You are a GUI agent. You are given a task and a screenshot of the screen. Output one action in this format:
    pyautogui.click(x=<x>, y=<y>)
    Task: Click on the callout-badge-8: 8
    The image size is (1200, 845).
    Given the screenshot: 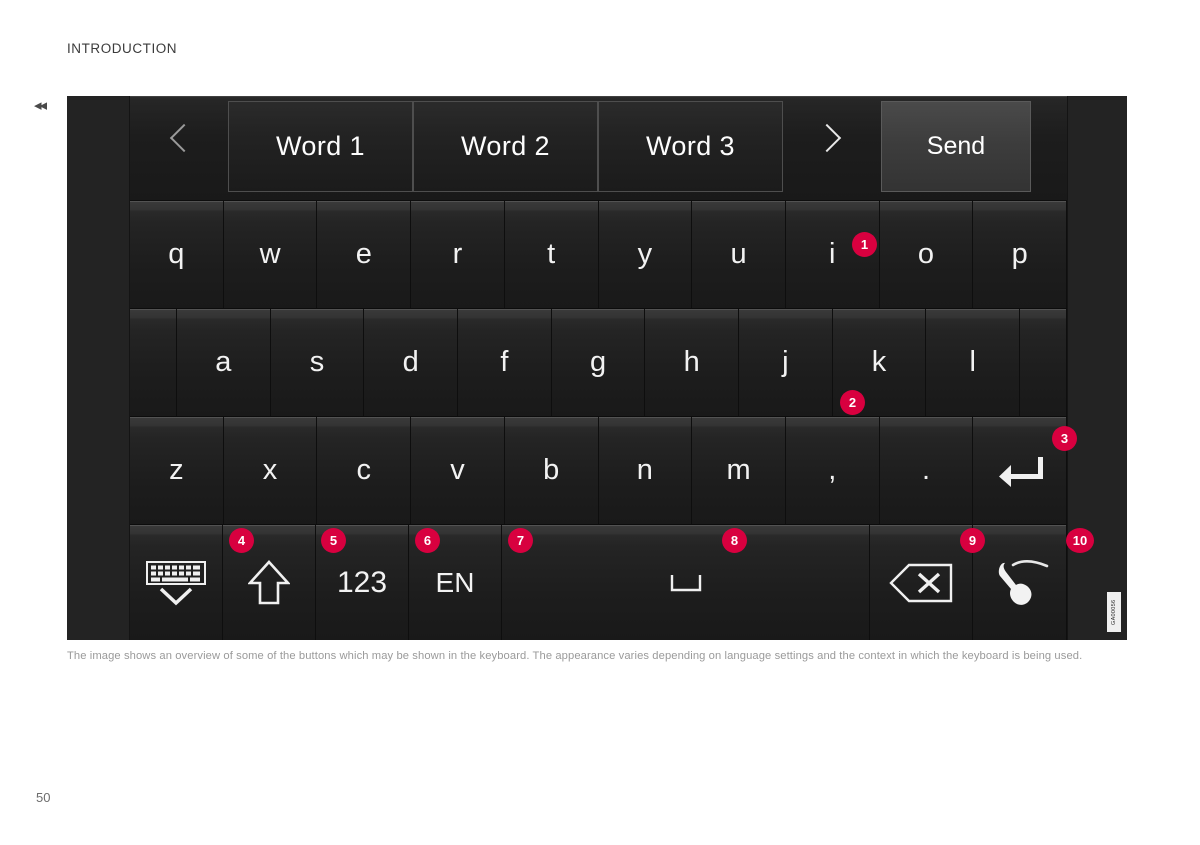 What is the action you would take?
    pyautogui.click(x=734, y=540)
    